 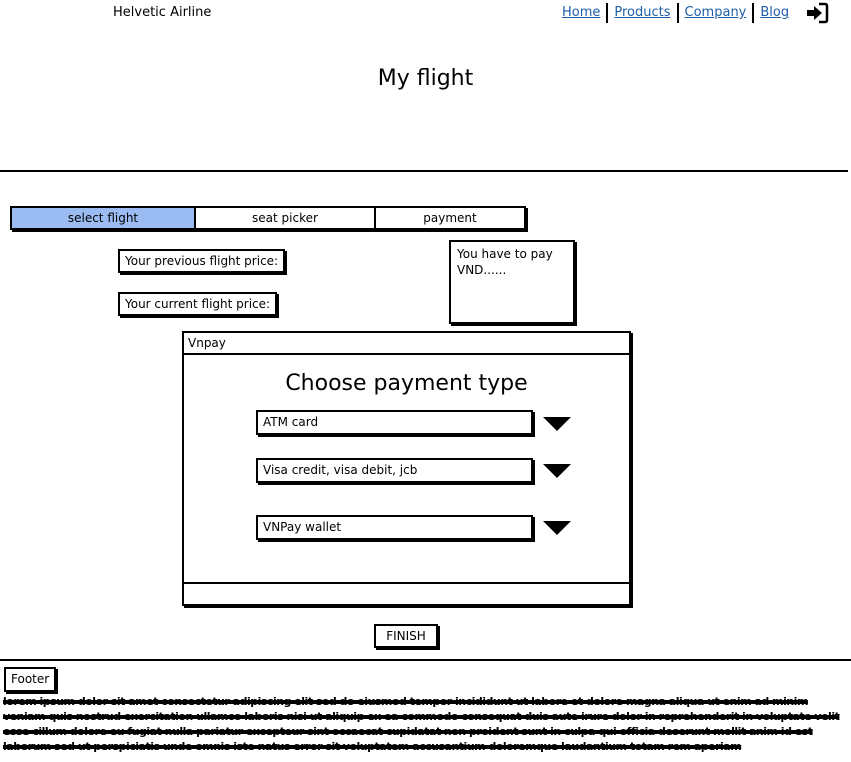 What do you see at coordinates (284, 218) in the screenshot?
I see `step-seat-picker: seat picker` at bounding box center [284, 218].